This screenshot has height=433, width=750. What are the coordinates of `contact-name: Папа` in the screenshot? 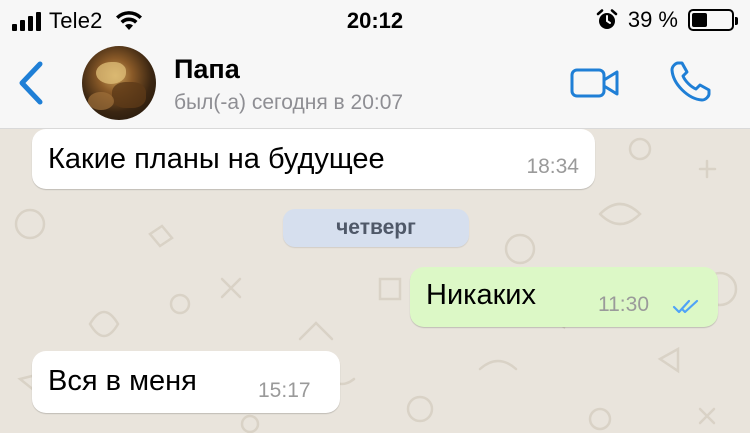 It's located at (207, 69).